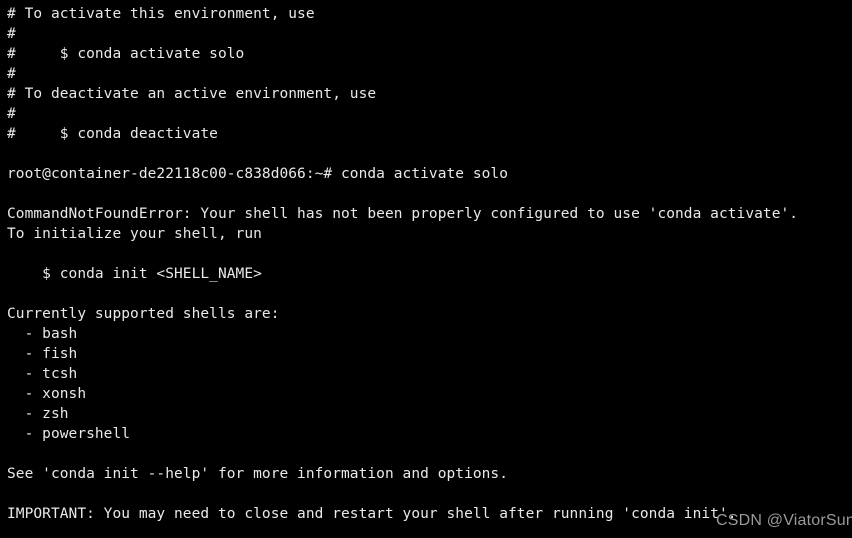 This screenshot has height=538, width=852. What do you see at coordinates (112, 134) in the screenshot?
I see `comment-deactivate-command: # $ conda deactivate` at bounding box center [112, 134].